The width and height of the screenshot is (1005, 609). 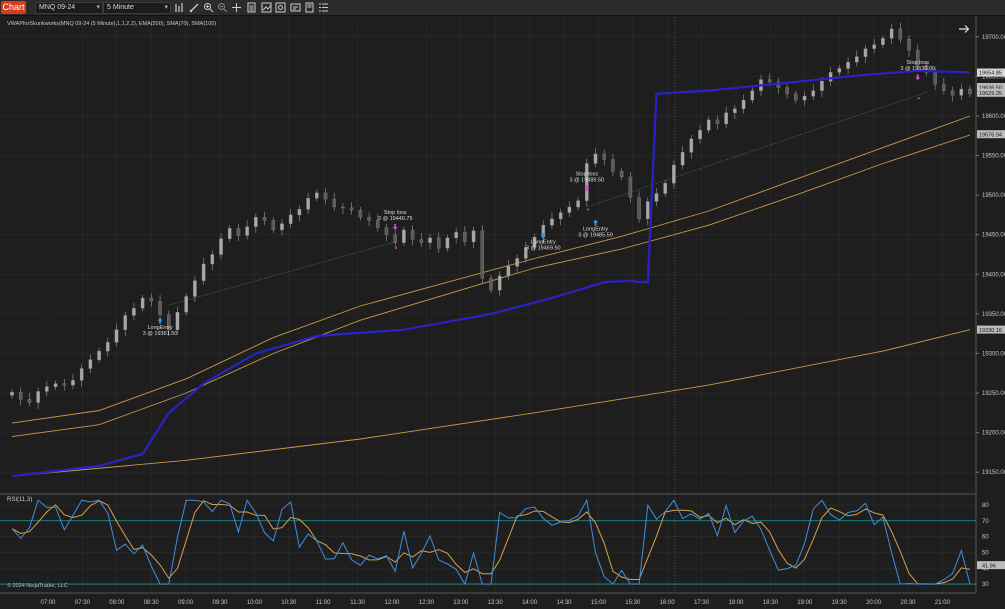 I want to click on time-tick-label: 07:30, so click(x=83, y=603).